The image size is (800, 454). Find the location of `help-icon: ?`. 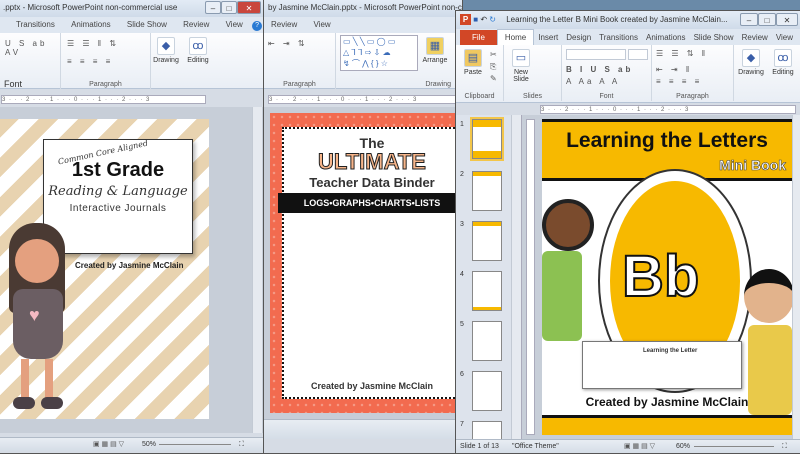

help-icon: ? is located at coordinates (257, 26).